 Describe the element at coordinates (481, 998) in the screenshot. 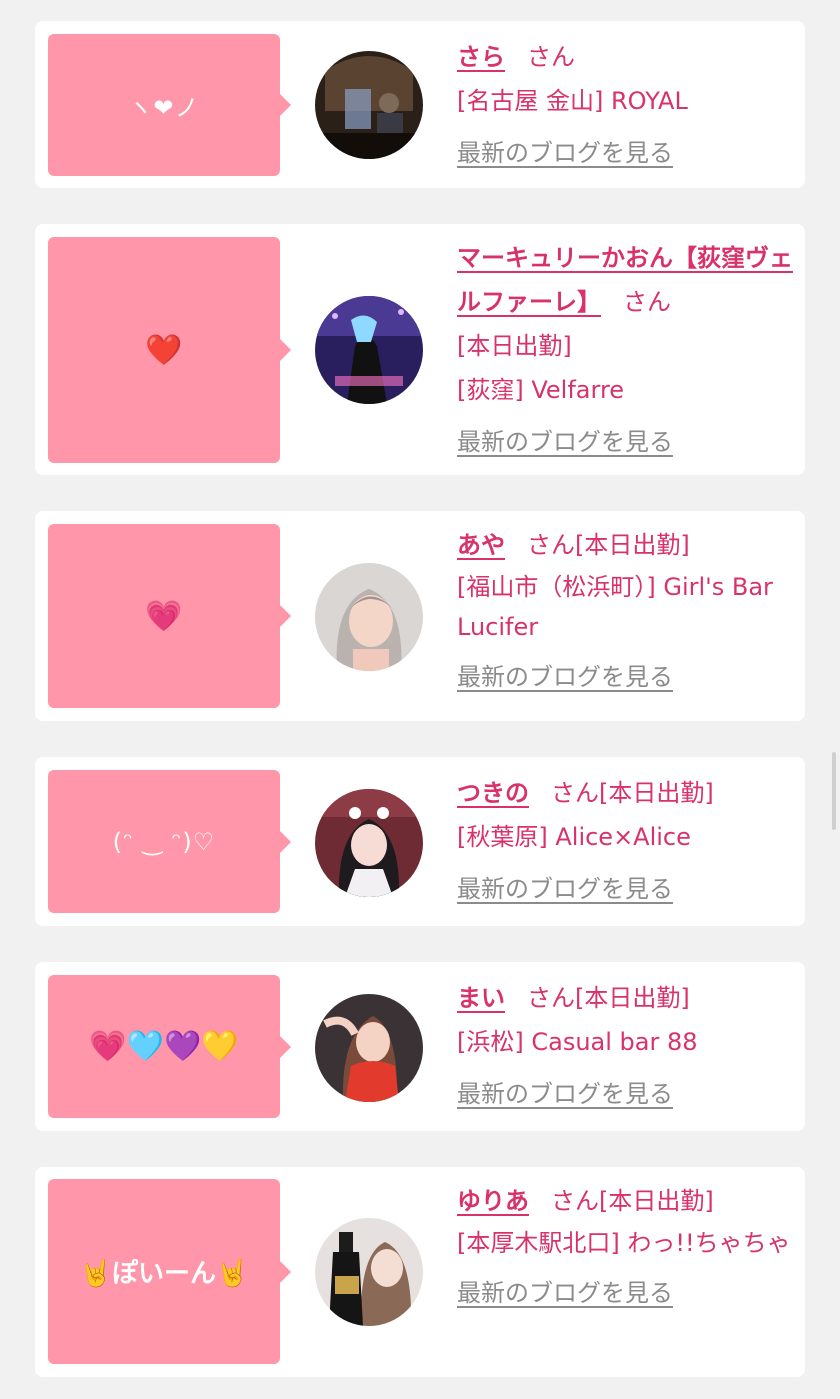

I see `cast-name-link: まい` at that location.